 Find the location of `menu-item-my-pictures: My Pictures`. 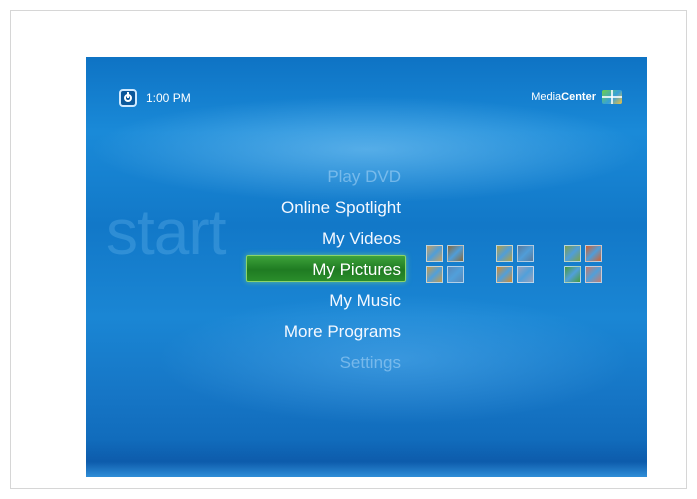

menu-item-my-pictures: My Pictures is located at coordinates (341, 269).